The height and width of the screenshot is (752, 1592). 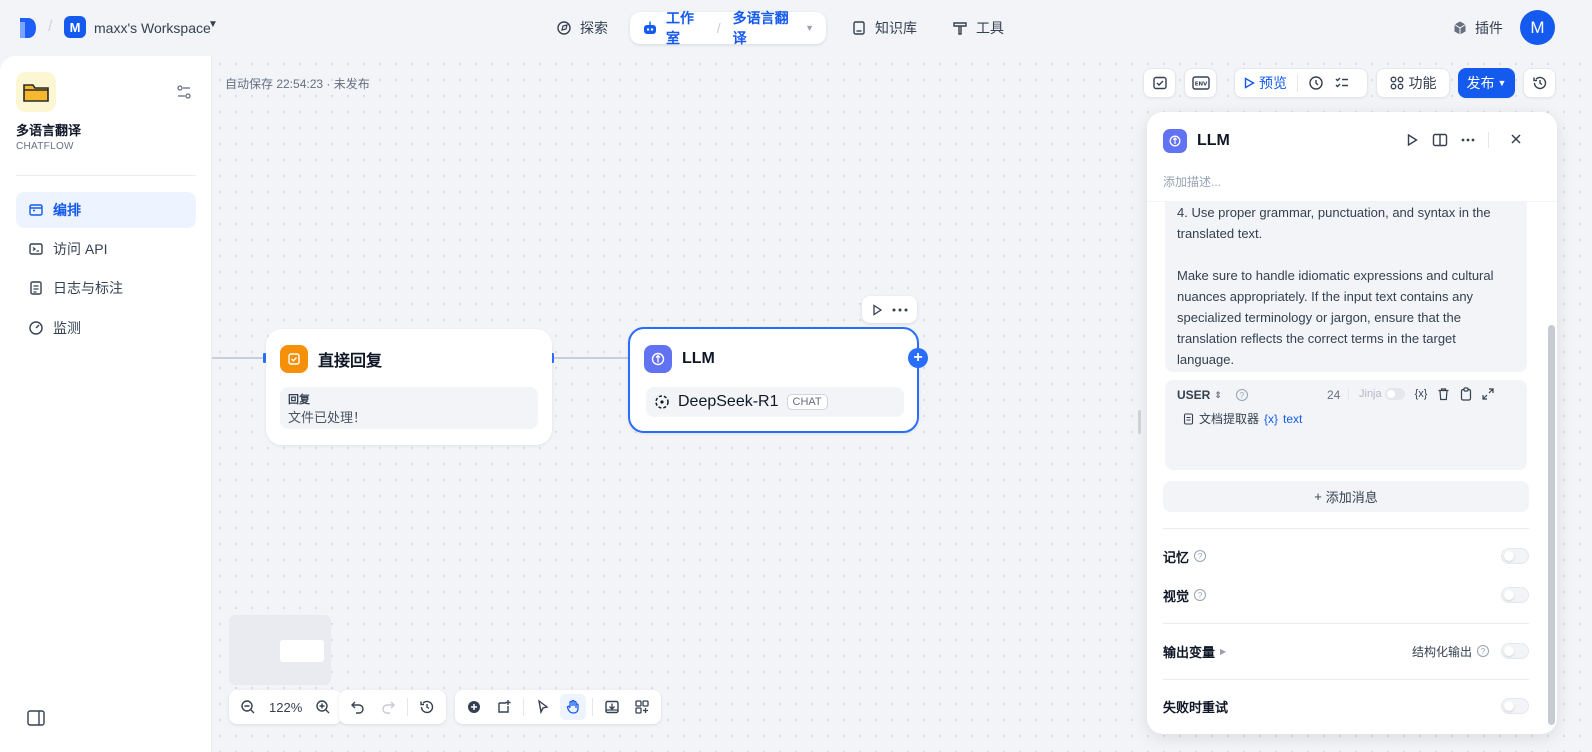 What do you see at coordinates (388, 707) in the screenshot?
I see `redo-button` at bounding box center [388, 707].